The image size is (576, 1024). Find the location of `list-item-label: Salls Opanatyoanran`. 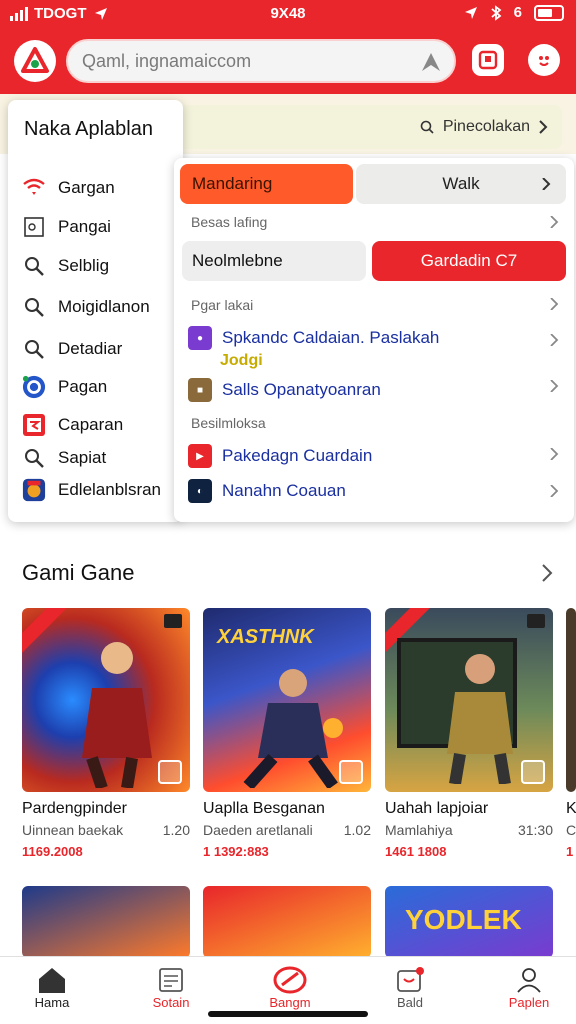

list-item-label: Salls Opanatyoanran is located at coordinates (301, 389).